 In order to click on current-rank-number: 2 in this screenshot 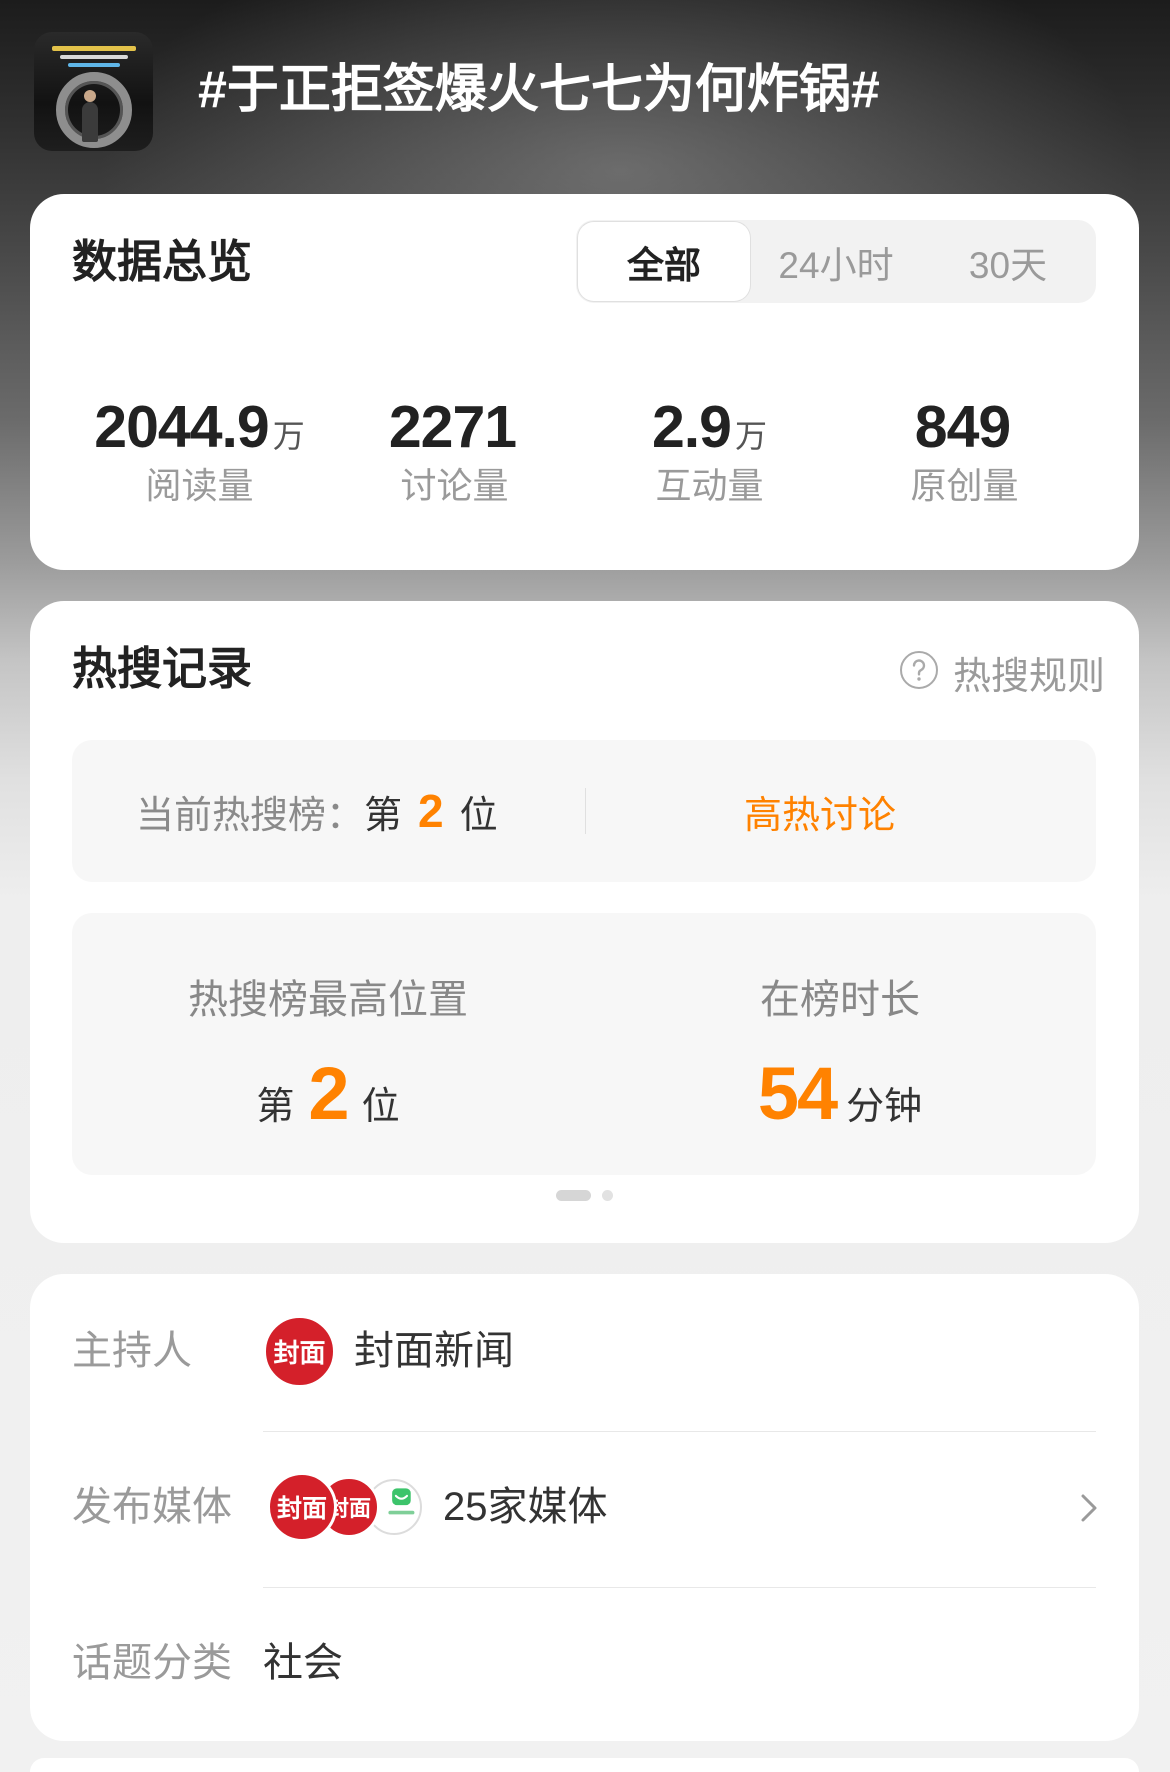, I will do `click(431, 811)`.